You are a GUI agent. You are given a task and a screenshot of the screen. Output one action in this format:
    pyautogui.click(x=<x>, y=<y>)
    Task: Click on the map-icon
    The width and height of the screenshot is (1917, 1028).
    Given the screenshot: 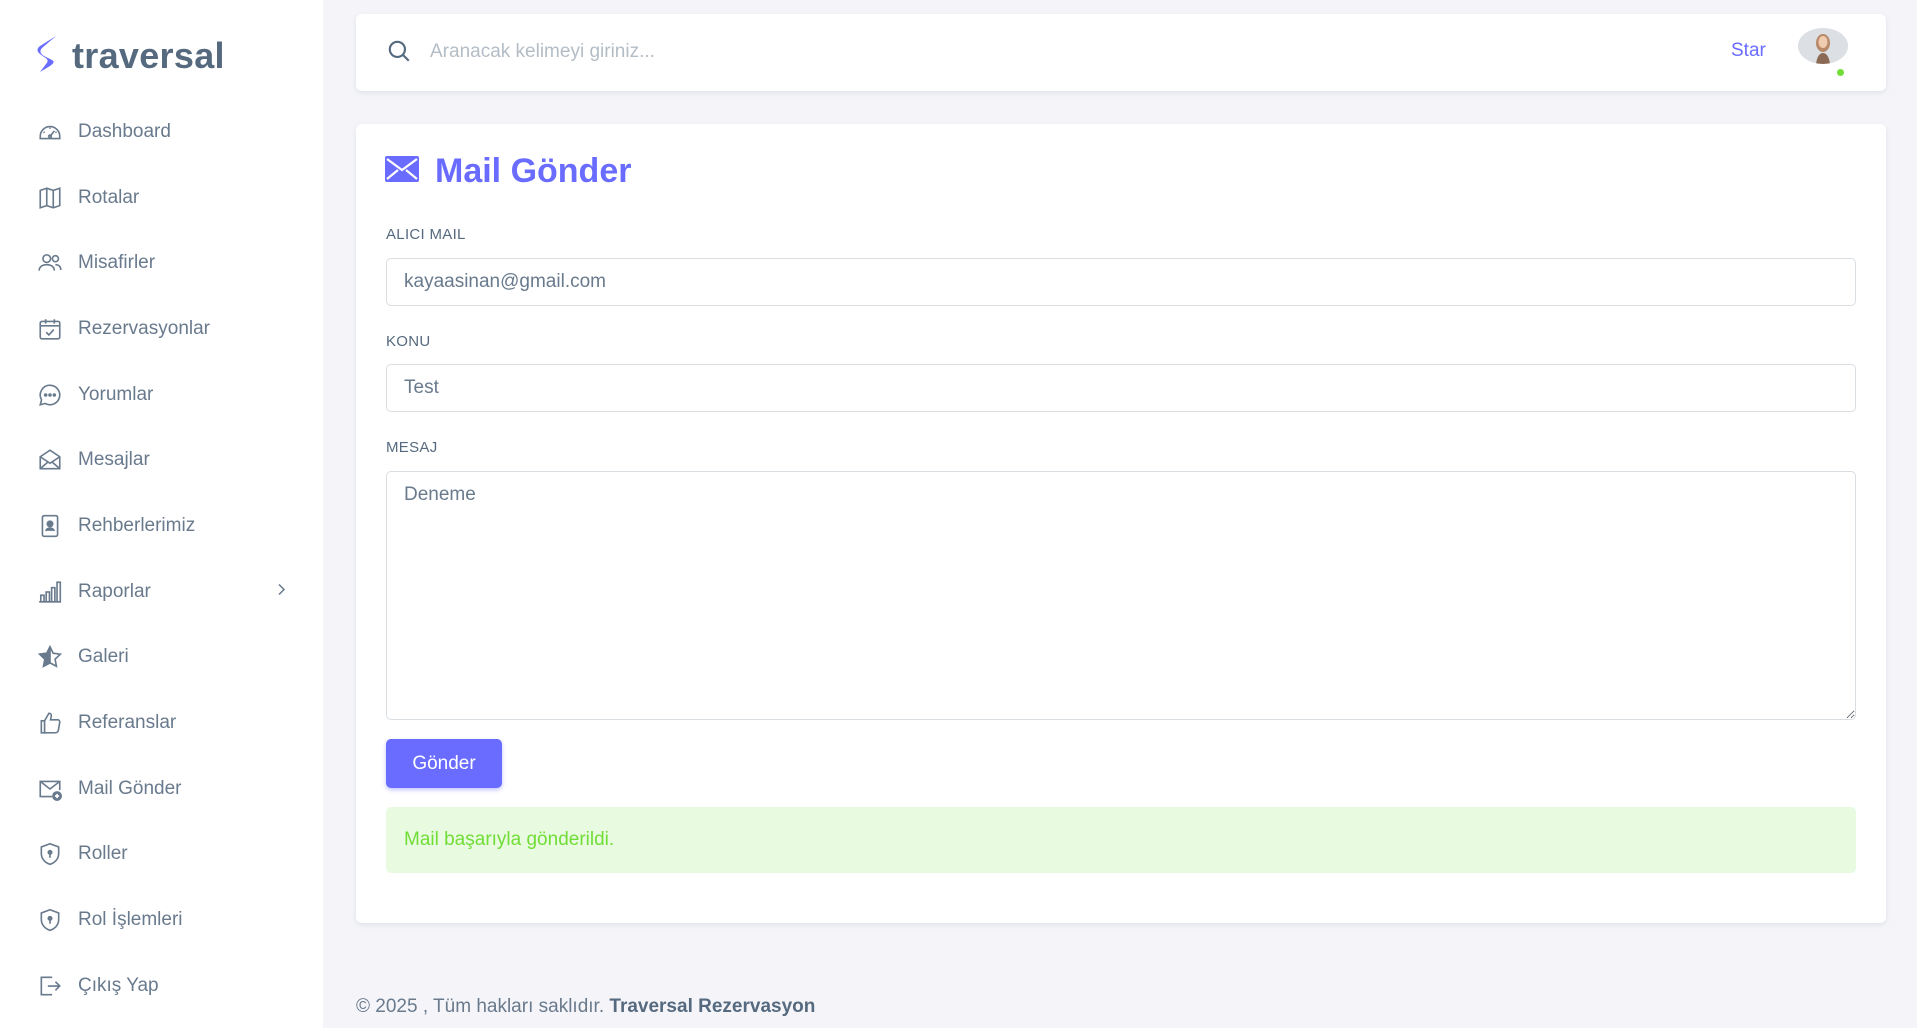 What is the action you would take?
    pyautogui.click(x=50, y=198)
    